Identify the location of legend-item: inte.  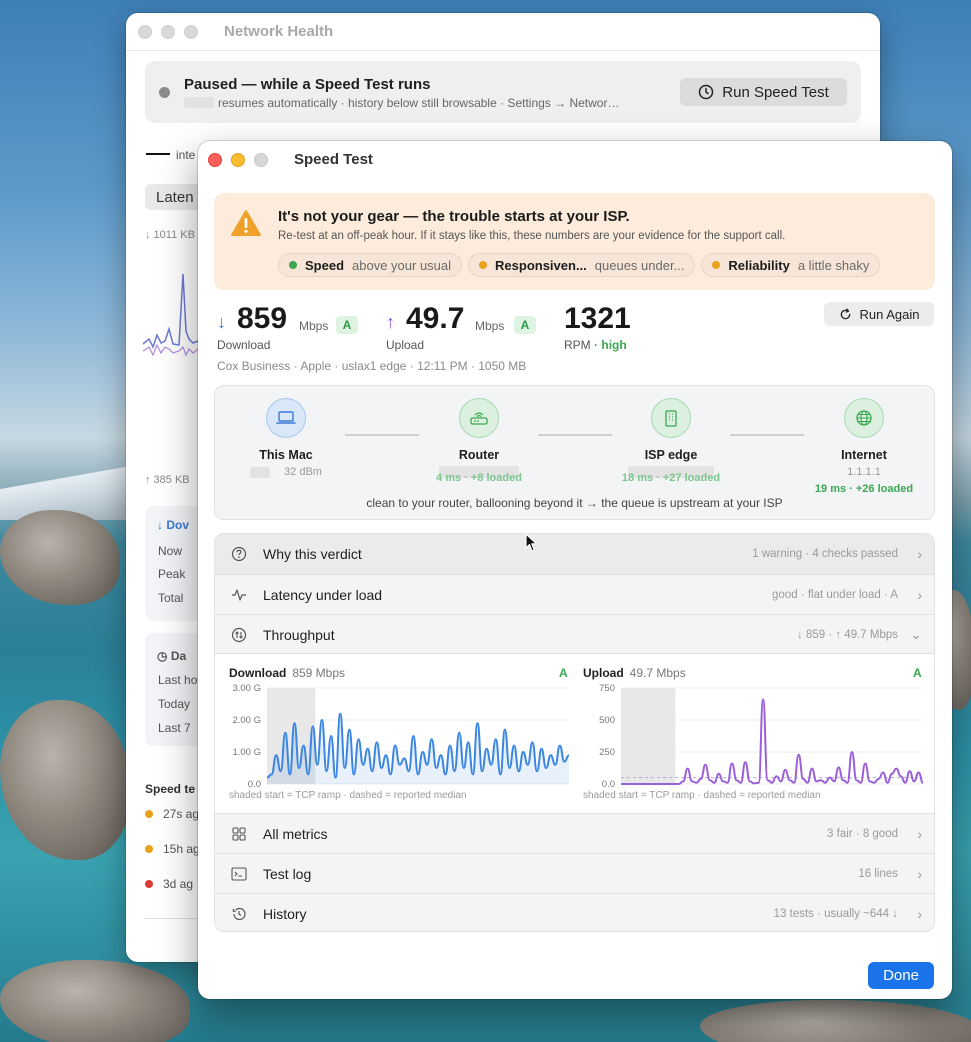
(170, 155).